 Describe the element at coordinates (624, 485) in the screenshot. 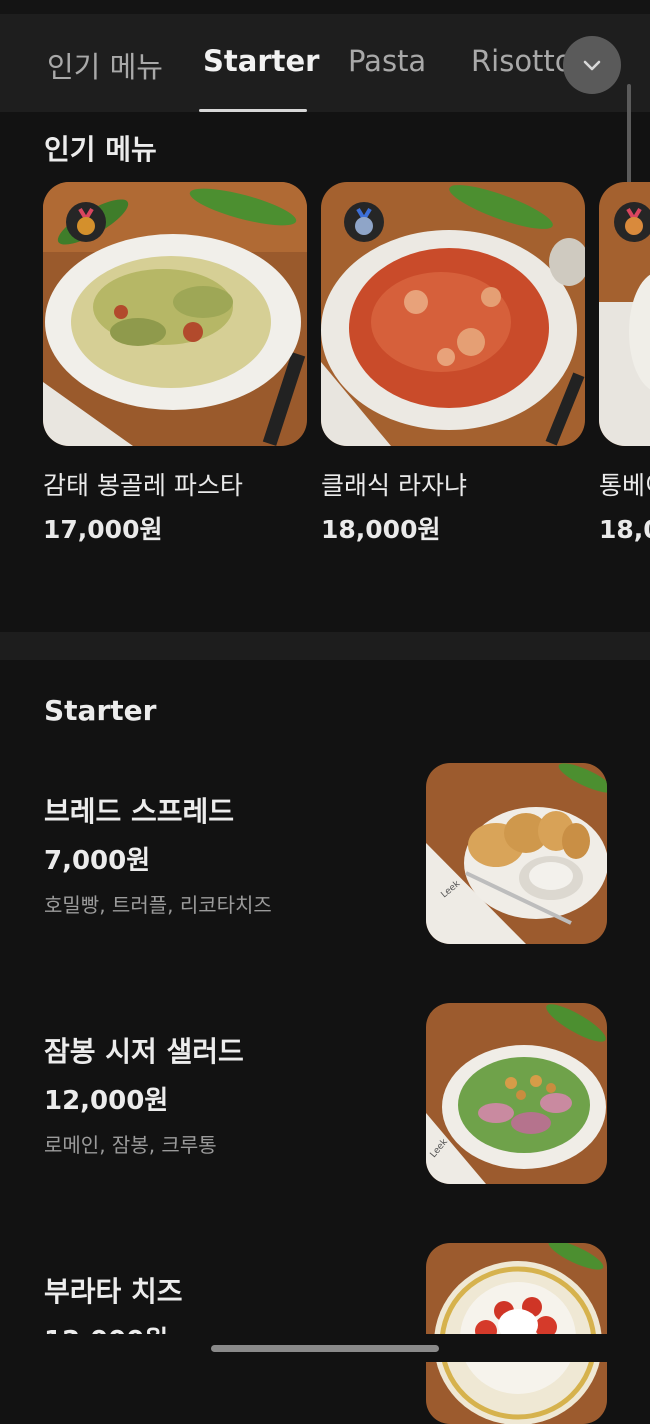

I see `popular-card-3-name: 통베이컨 크림 파스타` at that location.